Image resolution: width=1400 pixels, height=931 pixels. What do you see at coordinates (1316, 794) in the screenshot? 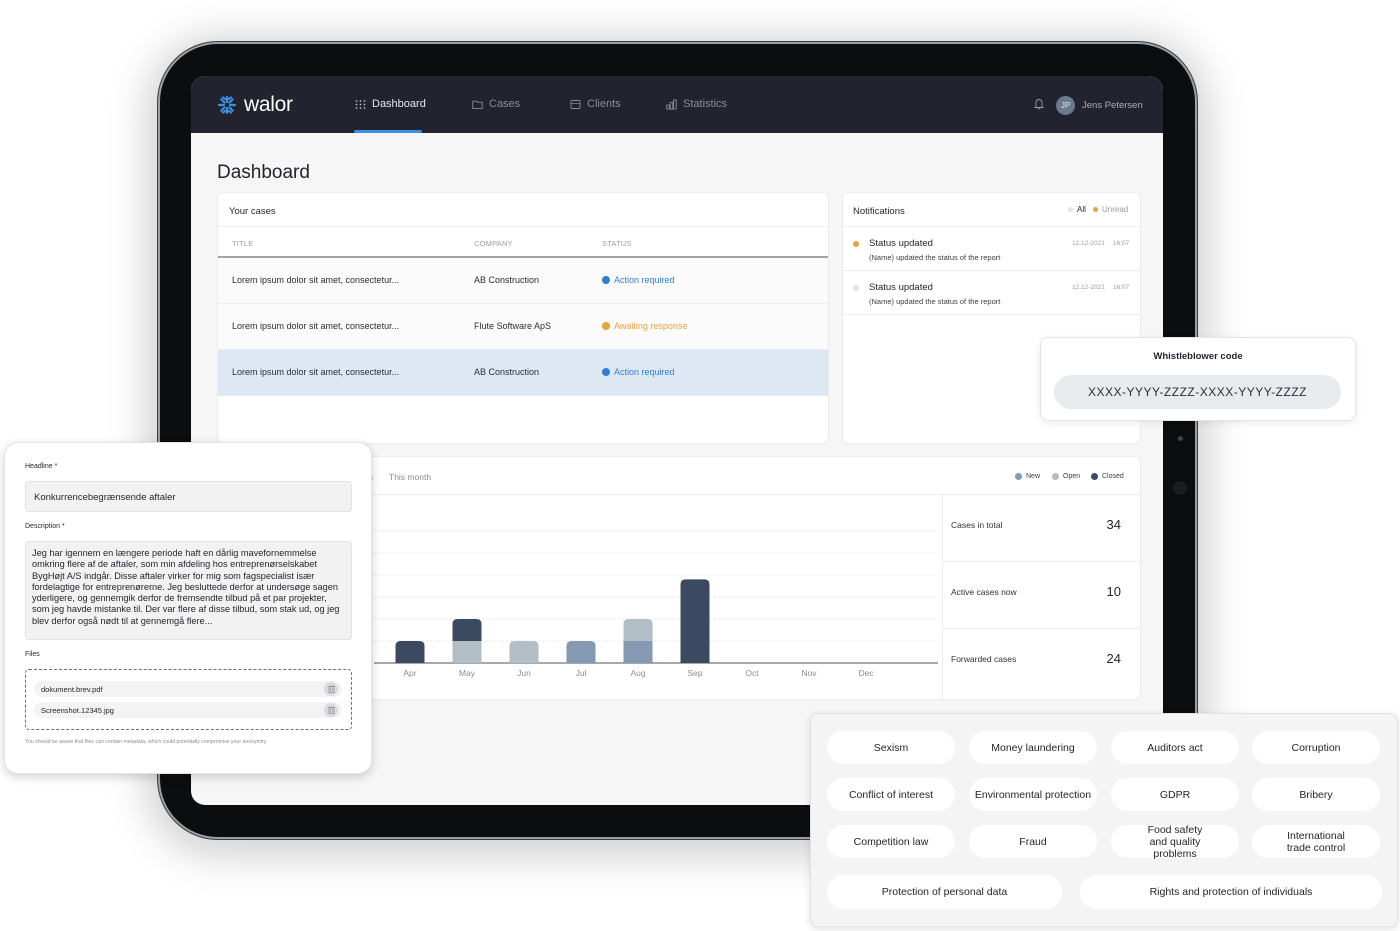
I see `category-chip: Bribery` at bounding box center [1316, 794].